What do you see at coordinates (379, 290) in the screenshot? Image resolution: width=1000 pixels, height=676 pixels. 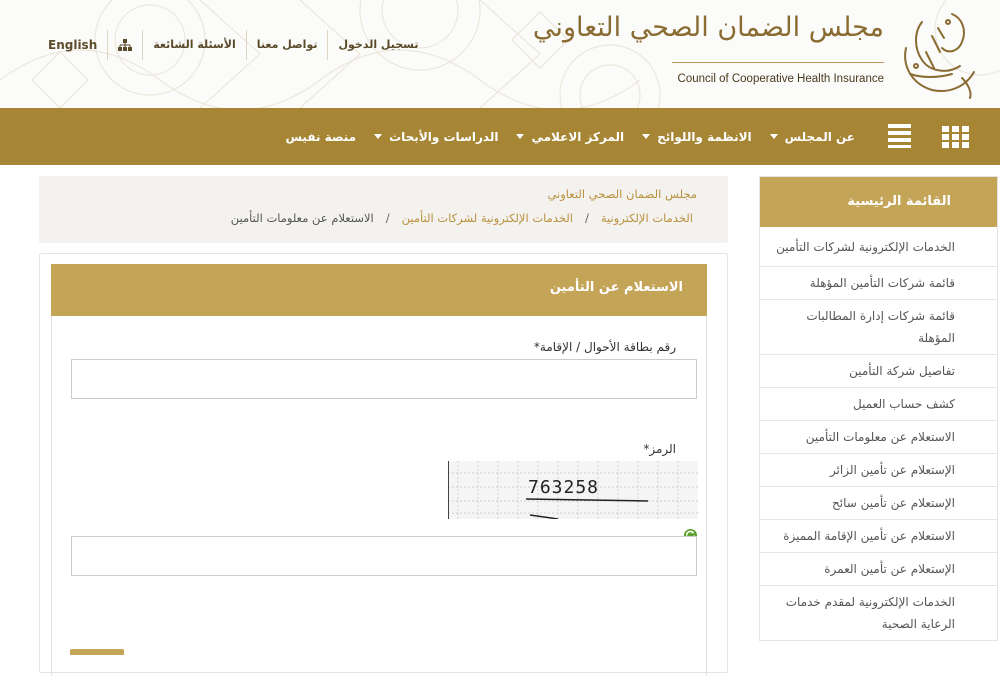 I see `form-title: الاستعلام عن التأمين` at bounding box center [379, 290].